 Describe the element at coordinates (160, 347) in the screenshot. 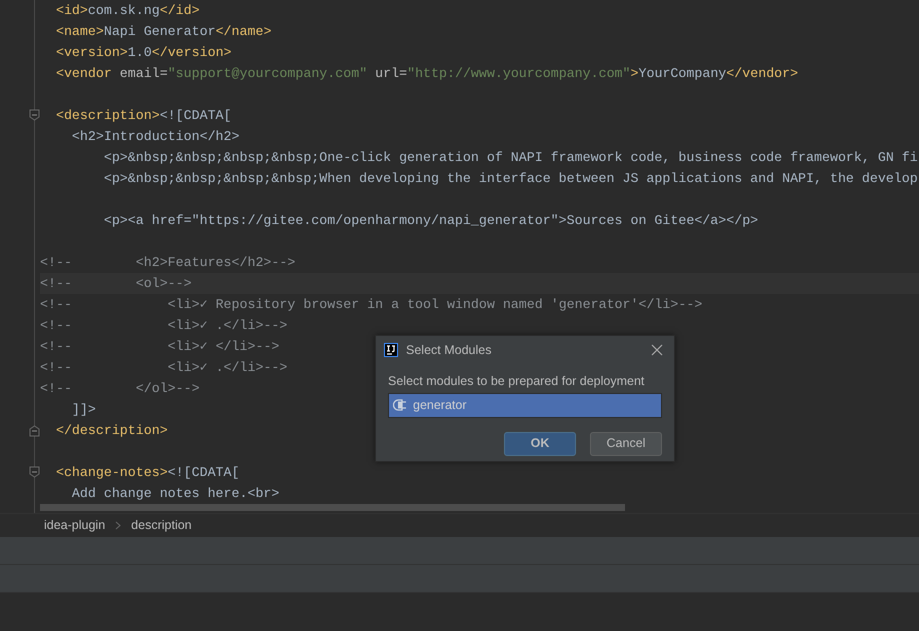

I see `code-line: <!-- <li>✓ </li>-->` at that location.